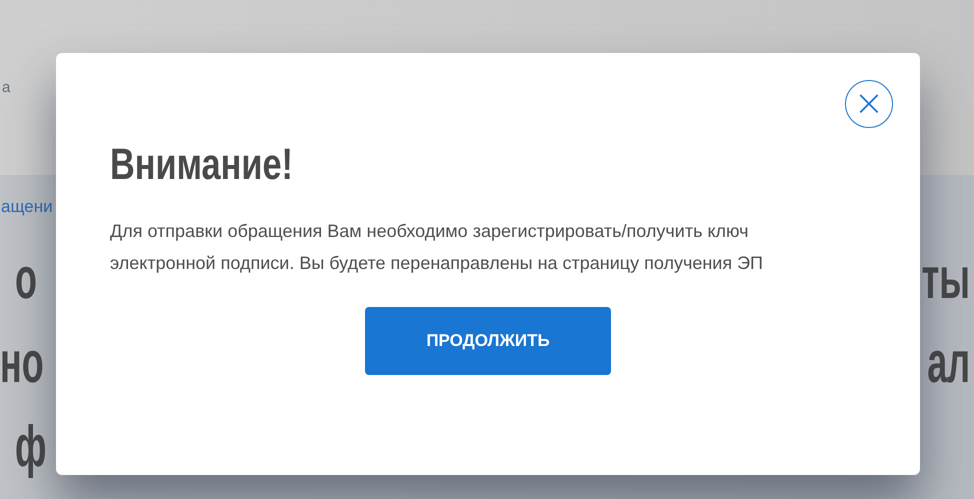  What do you see at coordinates (437, 247) in the screenshot?
I see `dialog-message: Для отправки обращения Вам необходимо зарегистрировать/получить ключ электронной подписи. Вы будете перенаправлены на страницу получения ЭП` at bounding box center [437, 247].